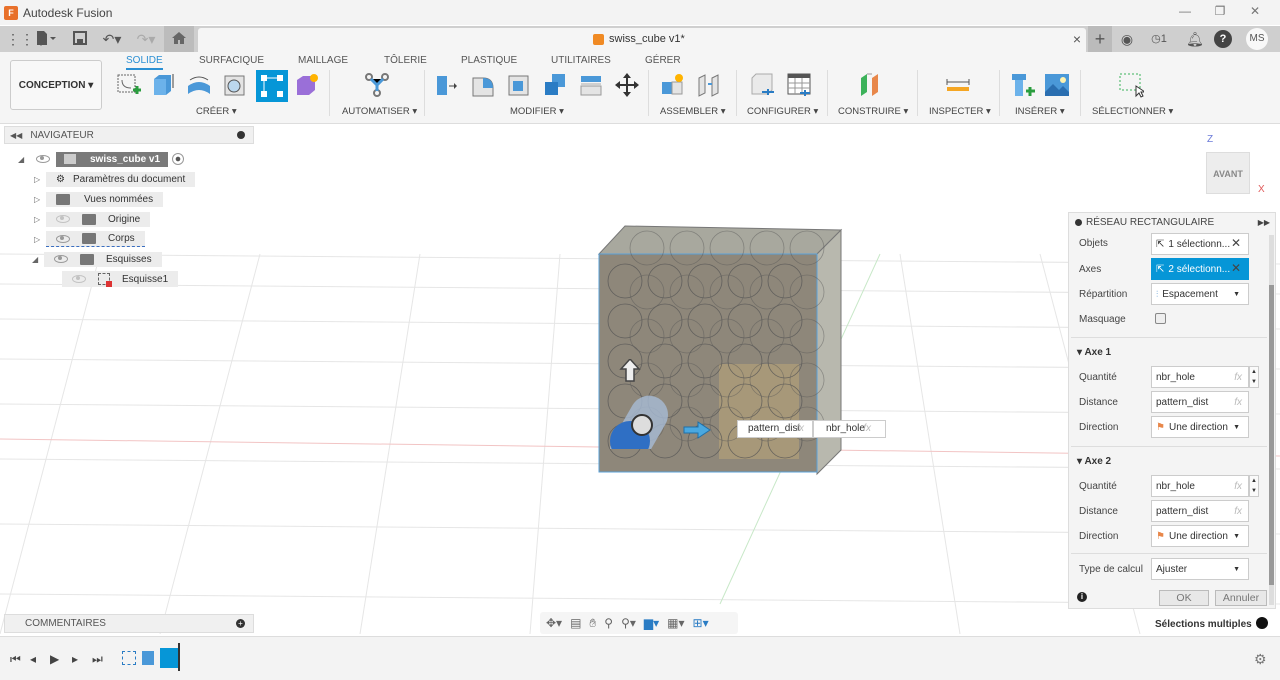 This screenshot has height=680, width=1280. What do you see at coordinates (97, 659) in the screenshot?
I see `go-to-end-icon: ⏭` at bounding box center [97, 659].